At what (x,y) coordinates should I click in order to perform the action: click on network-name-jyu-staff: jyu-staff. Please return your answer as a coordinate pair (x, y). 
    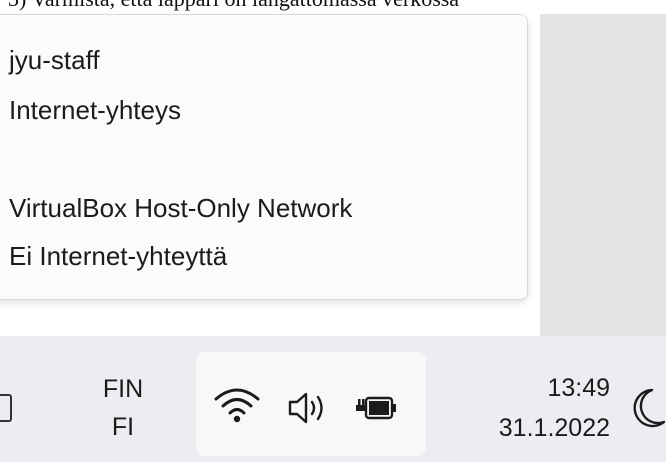
    Looking at the image, I should click on (54, 60).